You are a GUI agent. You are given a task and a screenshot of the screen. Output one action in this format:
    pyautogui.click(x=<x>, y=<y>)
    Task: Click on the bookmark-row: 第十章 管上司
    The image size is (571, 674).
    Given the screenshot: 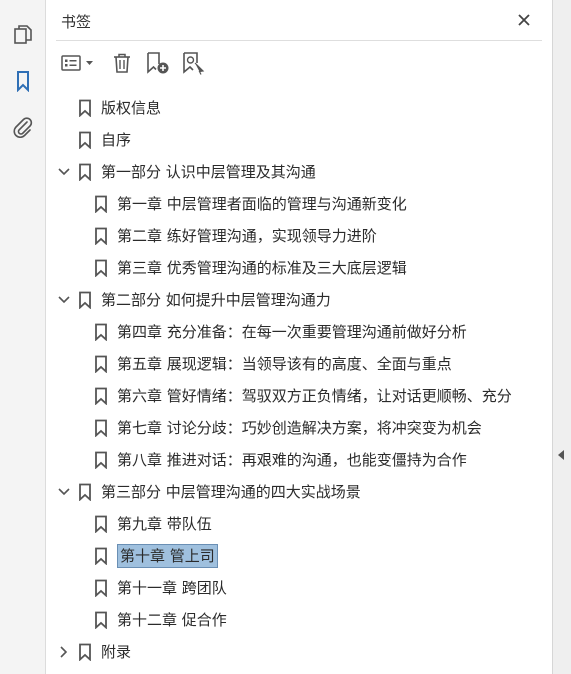 What is the action you would take?
    pyautogui.click(x=299, y=556)
    